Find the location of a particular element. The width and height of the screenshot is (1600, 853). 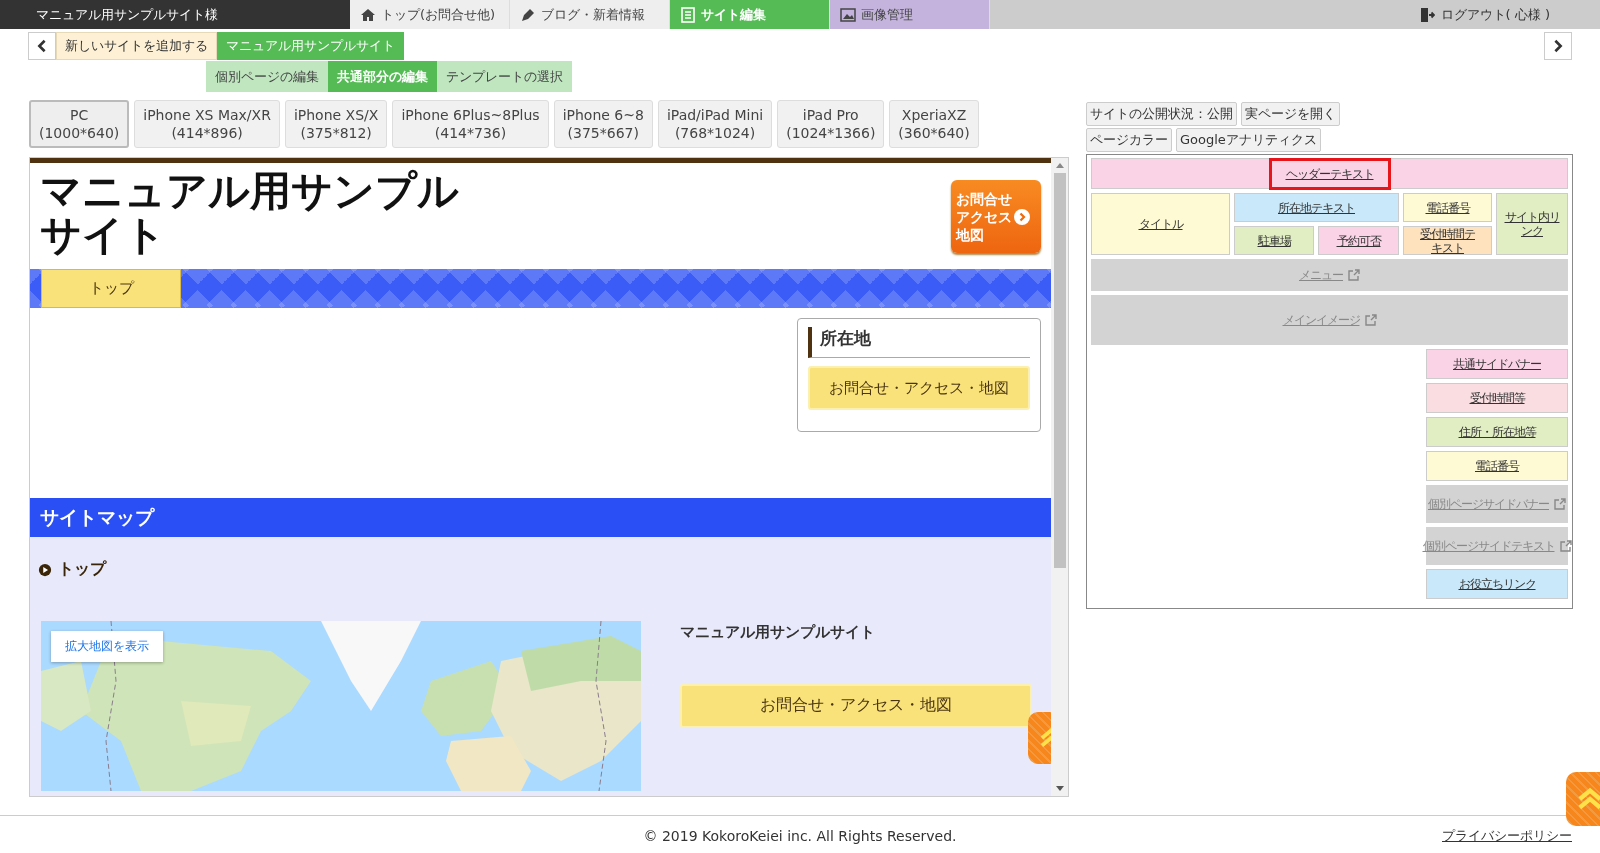

previous-button is located at coordinates (42, 45).